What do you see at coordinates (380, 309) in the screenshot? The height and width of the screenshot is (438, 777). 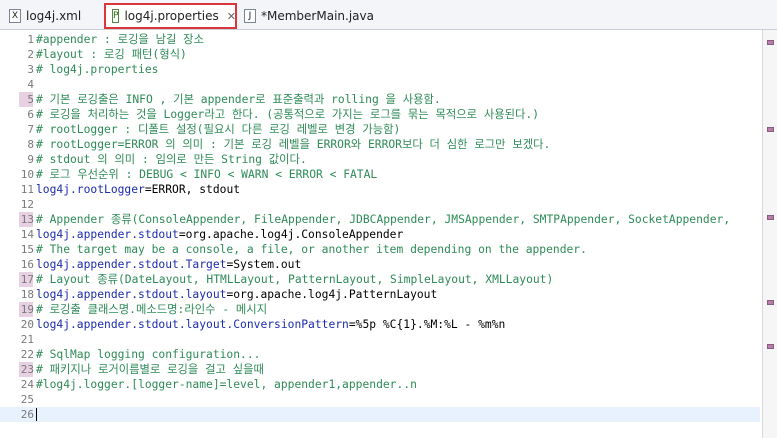 I see `code-line: 19 # 로깅출 클래스명.메소드명:라인수 - 메시지` at bounding box center [380, 309].